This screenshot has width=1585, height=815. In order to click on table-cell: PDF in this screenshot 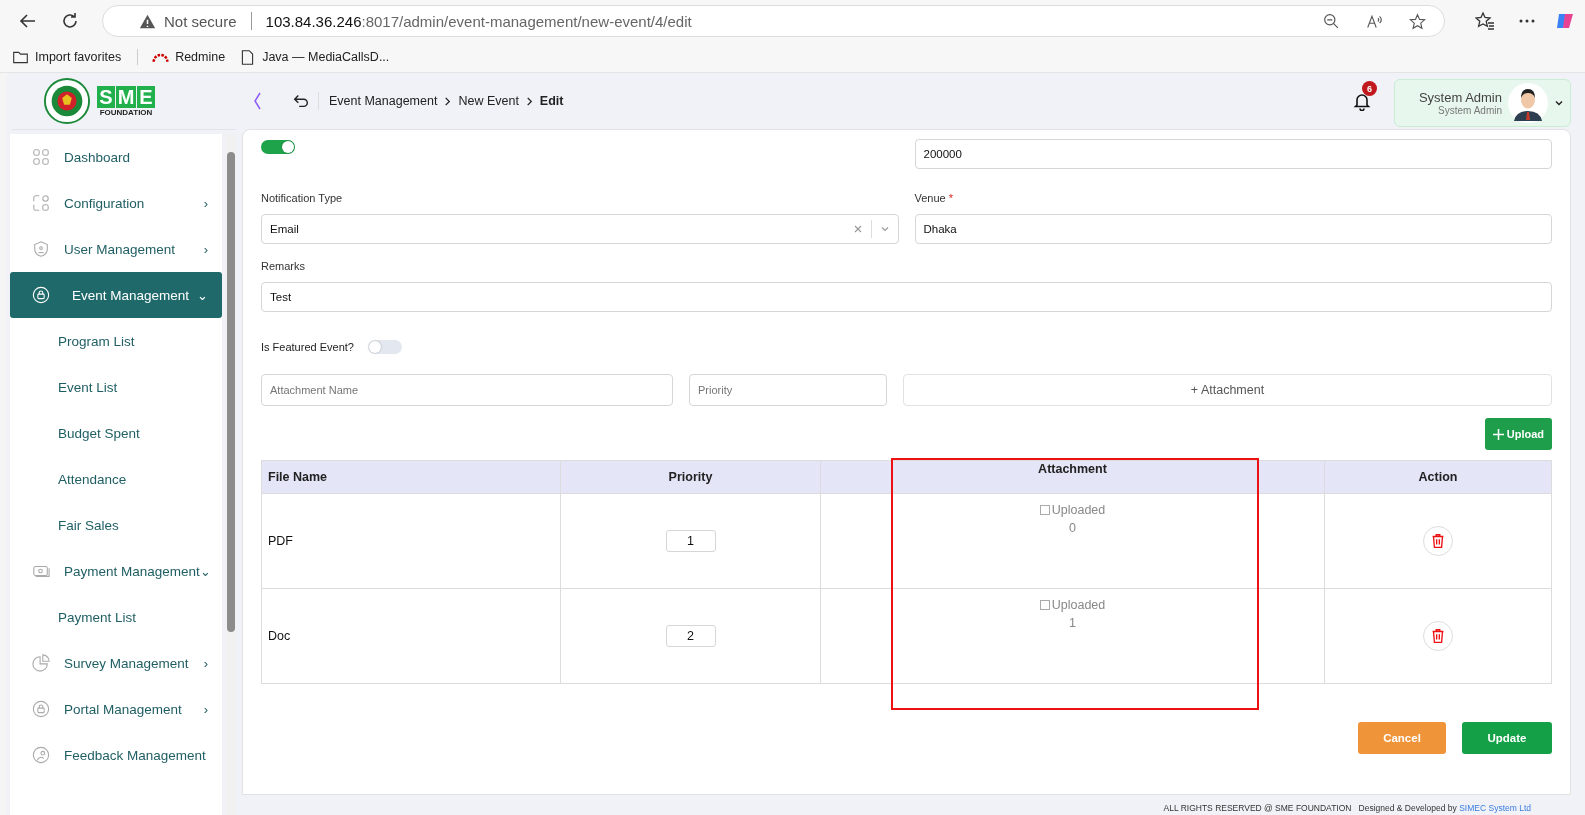, I will do `click(411, 541)`.